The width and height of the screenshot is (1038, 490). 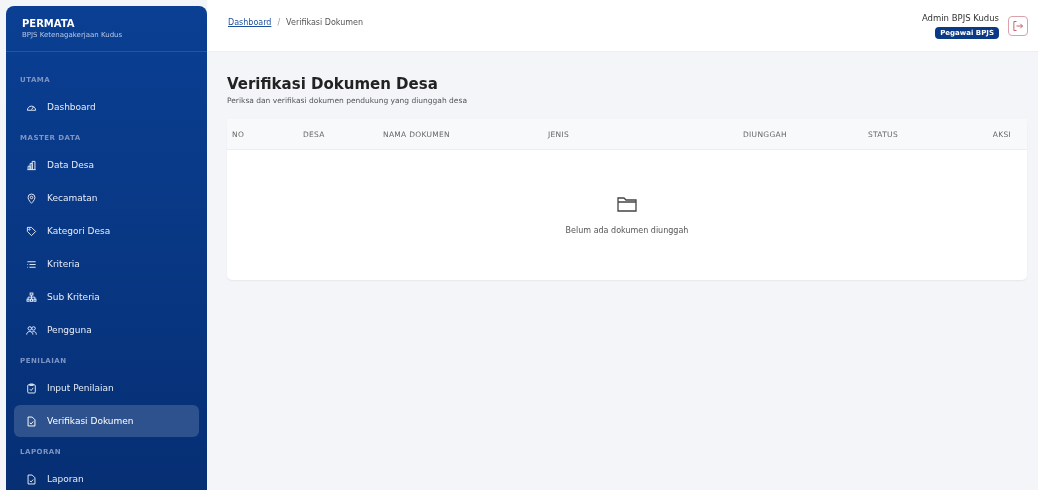 What do you see at coordinates (31, 165) in the screenshot?
I see `bar-chart-icon` at bounding box center [31, 165].